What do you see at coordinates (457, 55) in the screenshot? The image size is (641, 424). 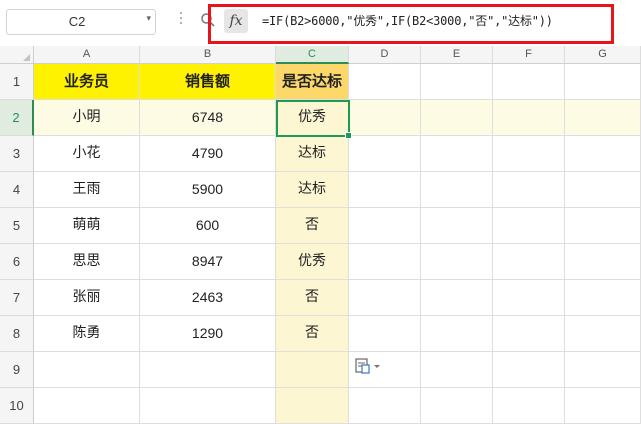 I see `column-header-E: E` at bounding box center [457, 55].